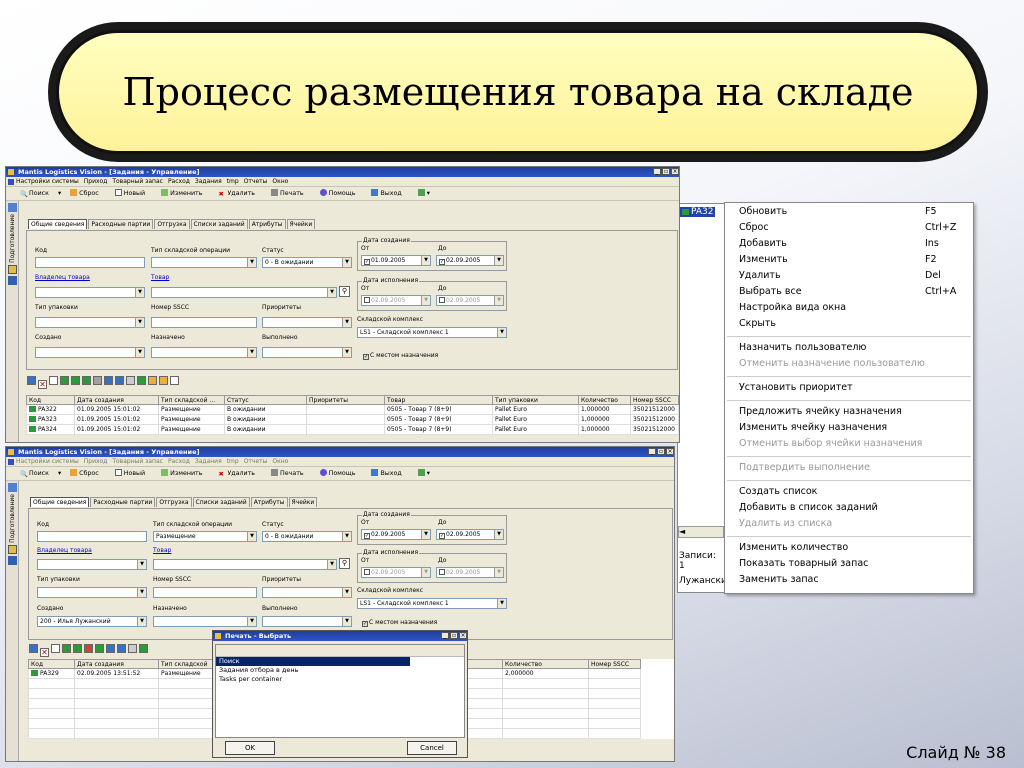  Describe the element at coordinates (661, 451) in the screenshot. I see `maximize-icon: ▫` at that location.